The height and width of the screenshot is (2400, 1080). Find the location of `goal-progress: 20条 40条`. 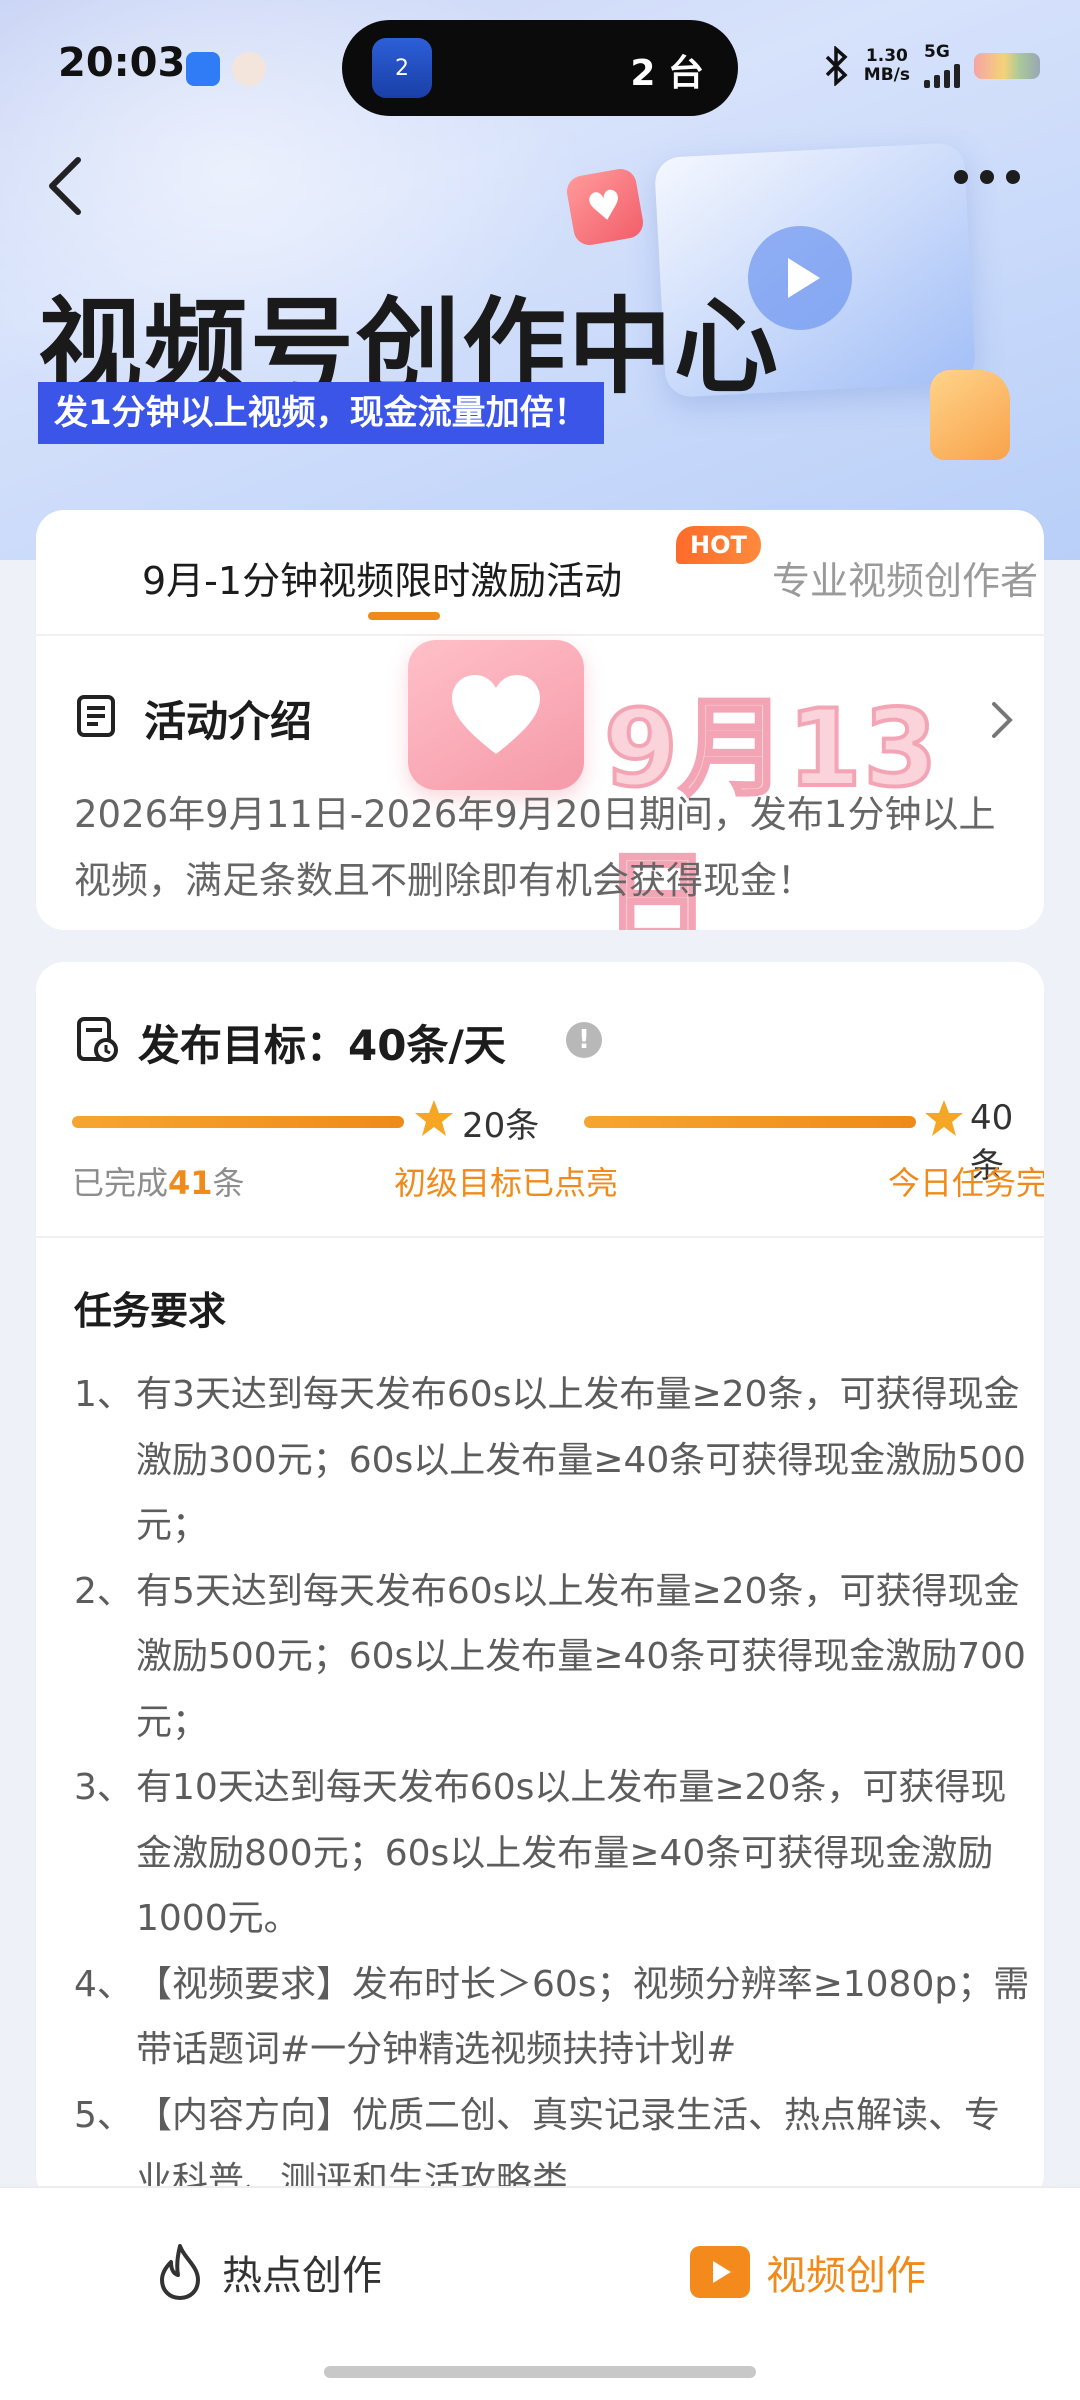

goal-progress: 20条 40条 is located at coordinates (542, 1139).